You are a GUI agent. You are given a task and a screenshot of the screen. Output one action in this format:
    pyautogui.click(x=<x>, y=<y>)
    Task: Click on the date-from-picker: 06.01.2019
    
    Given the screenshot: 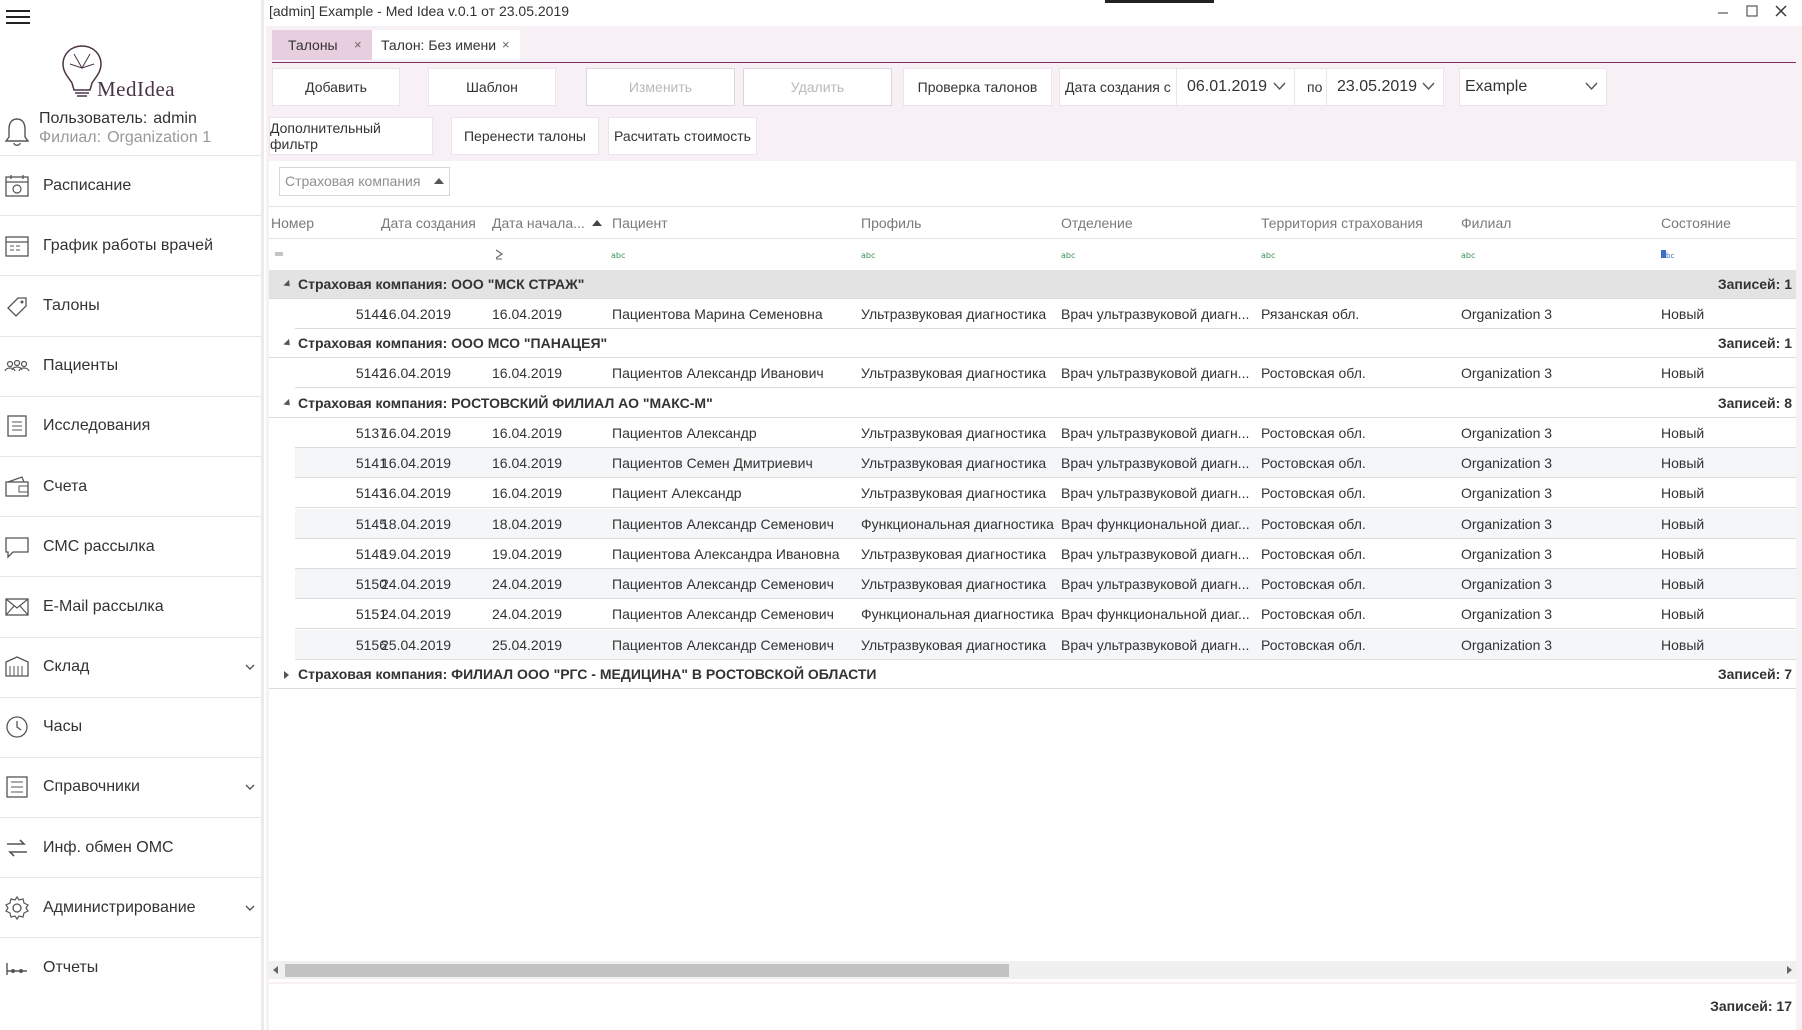 What is the action you would take?
    pyautogui.click(x=1235, y=87)
    